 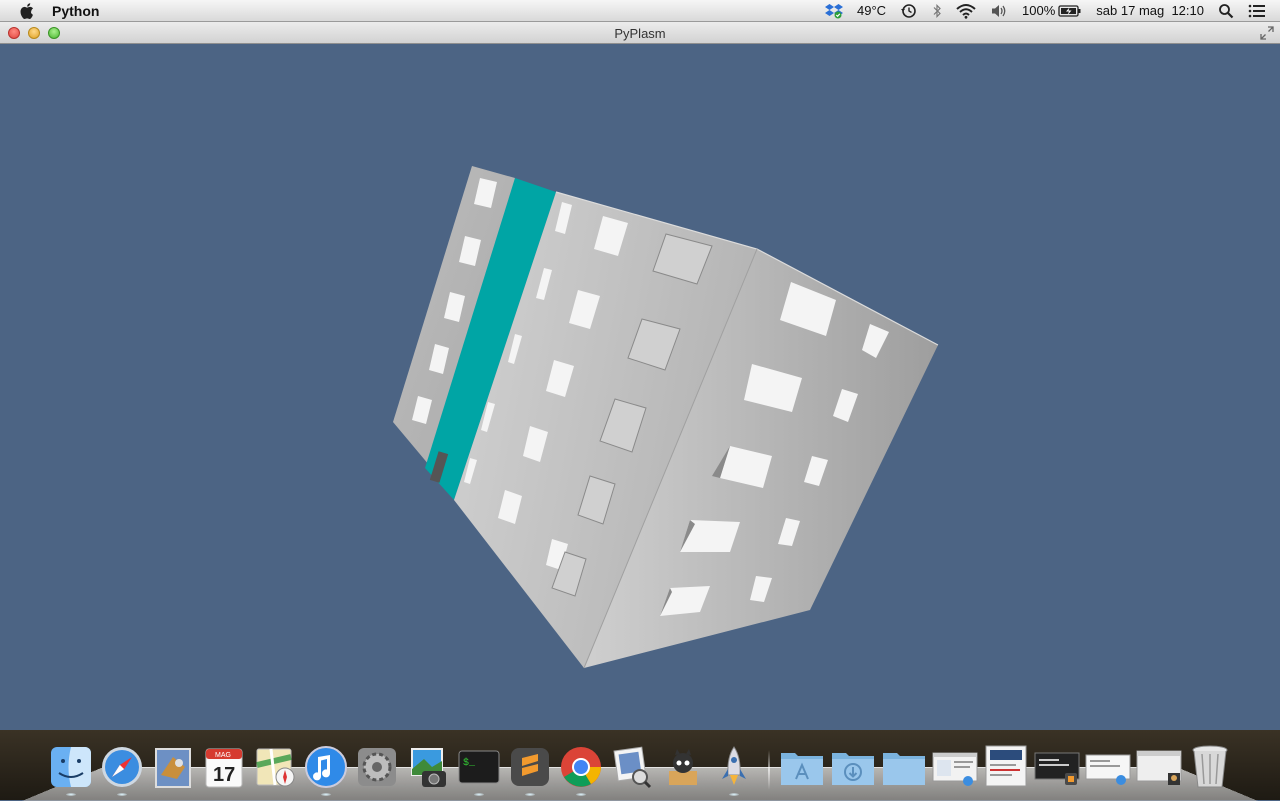 What do you see at coordinates (853, 767) in the screenshot?
I see `downloads-folder-icon` at bounding box center [853, 767].